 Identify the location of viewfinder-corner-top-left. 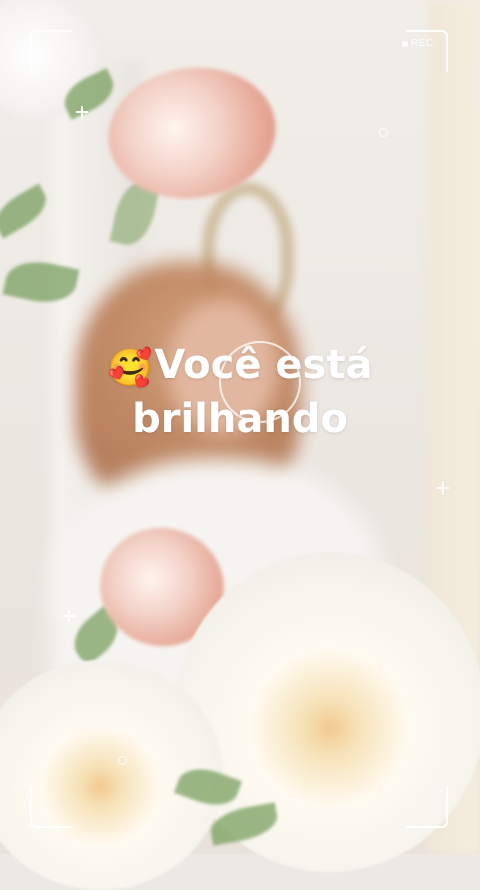
(51, 51).